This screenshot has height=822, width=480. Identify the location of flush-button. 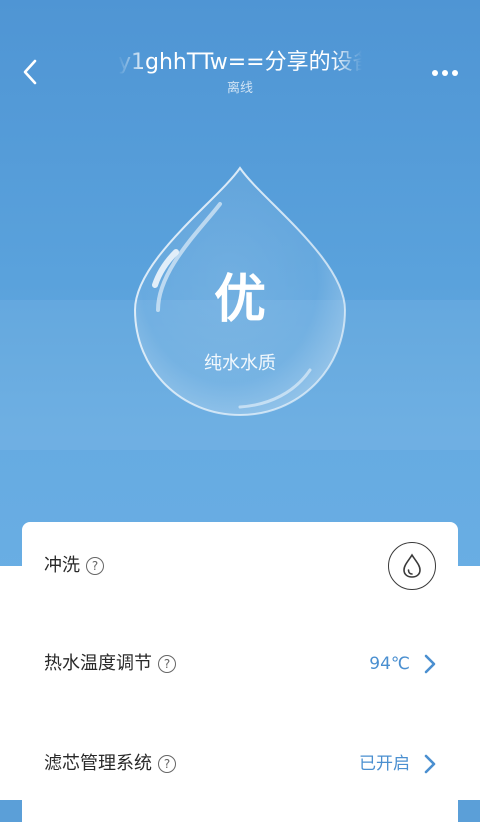
(412, 566).